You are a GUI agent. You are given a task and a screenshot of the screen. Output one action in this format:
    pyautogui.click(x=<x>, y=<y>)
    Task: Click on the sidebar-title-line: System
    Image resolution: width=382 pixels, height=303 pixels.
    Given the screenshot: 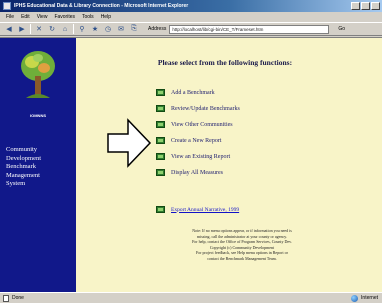 What is the action you would take?
    pyautogui.click(x=16, y=183)
    